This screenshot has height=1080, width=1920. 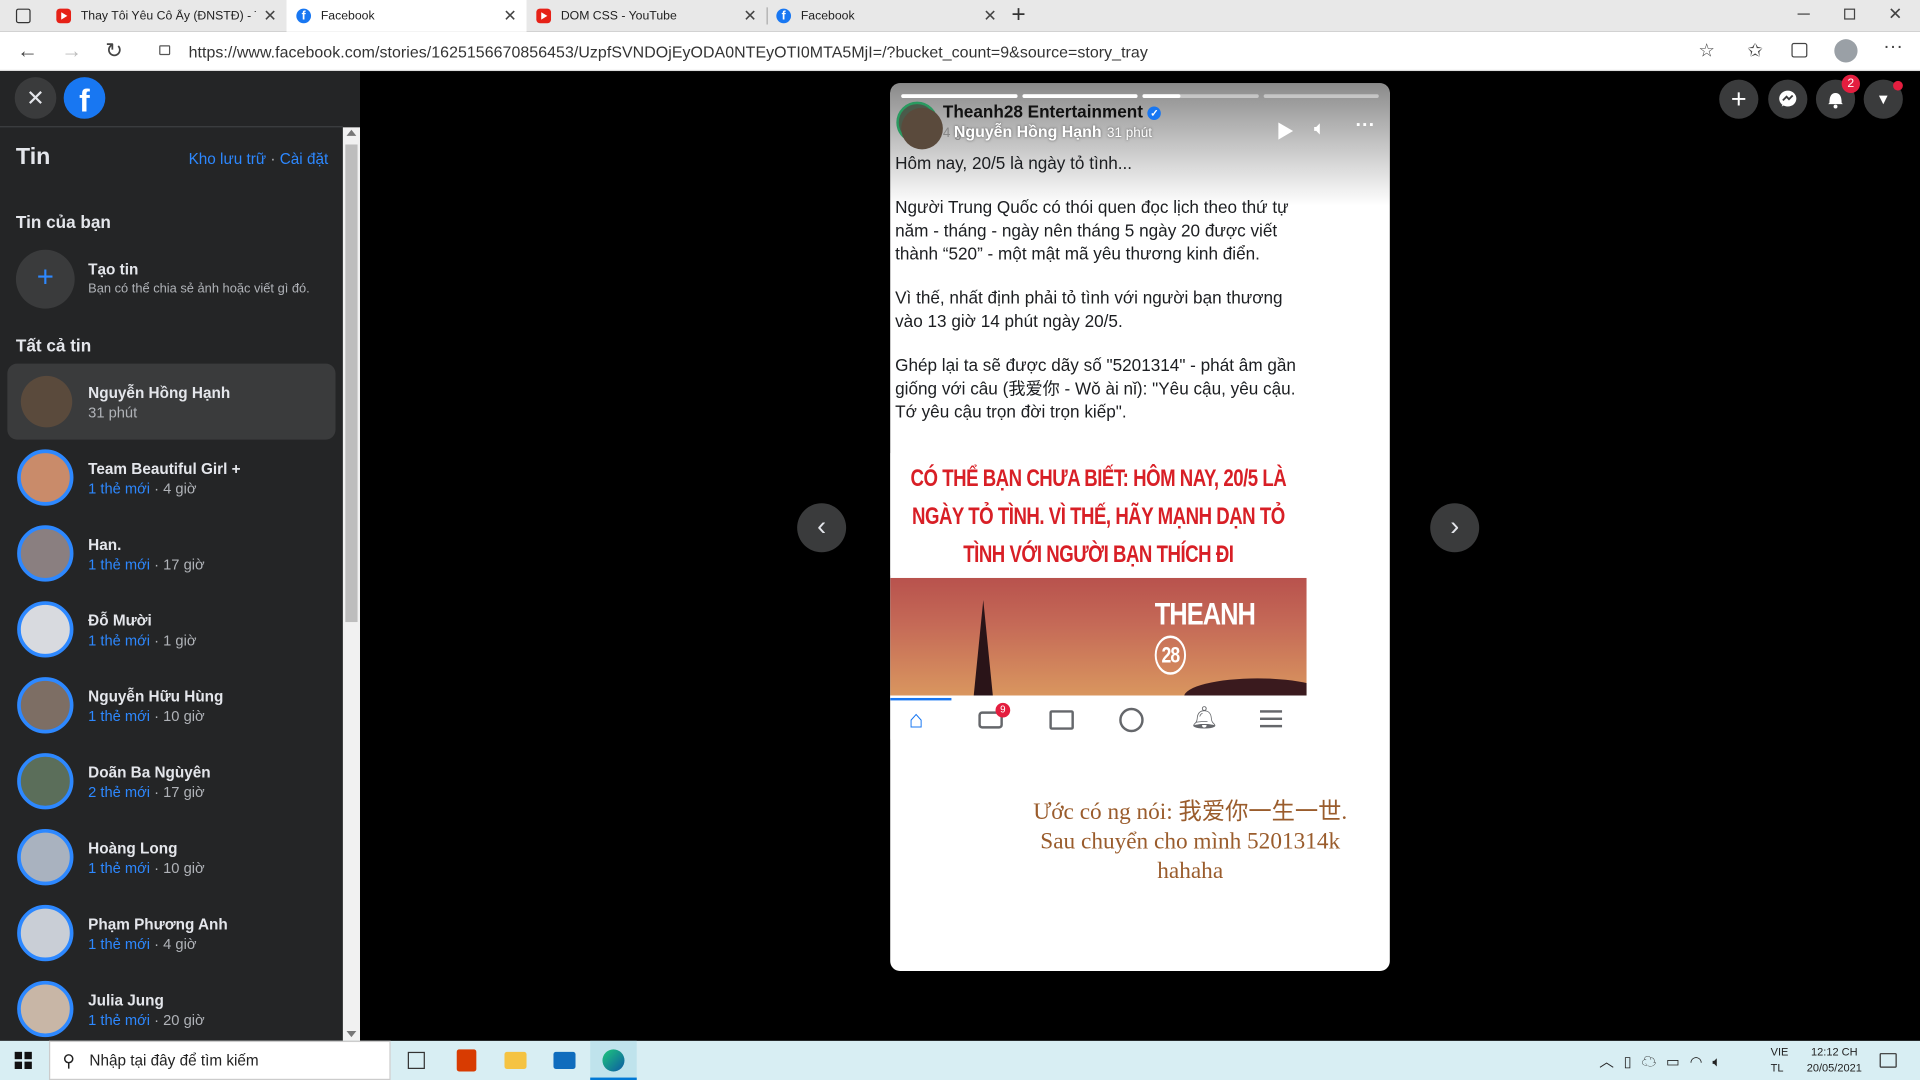 I want to click on office-icon, so click(x=466, y=1060).